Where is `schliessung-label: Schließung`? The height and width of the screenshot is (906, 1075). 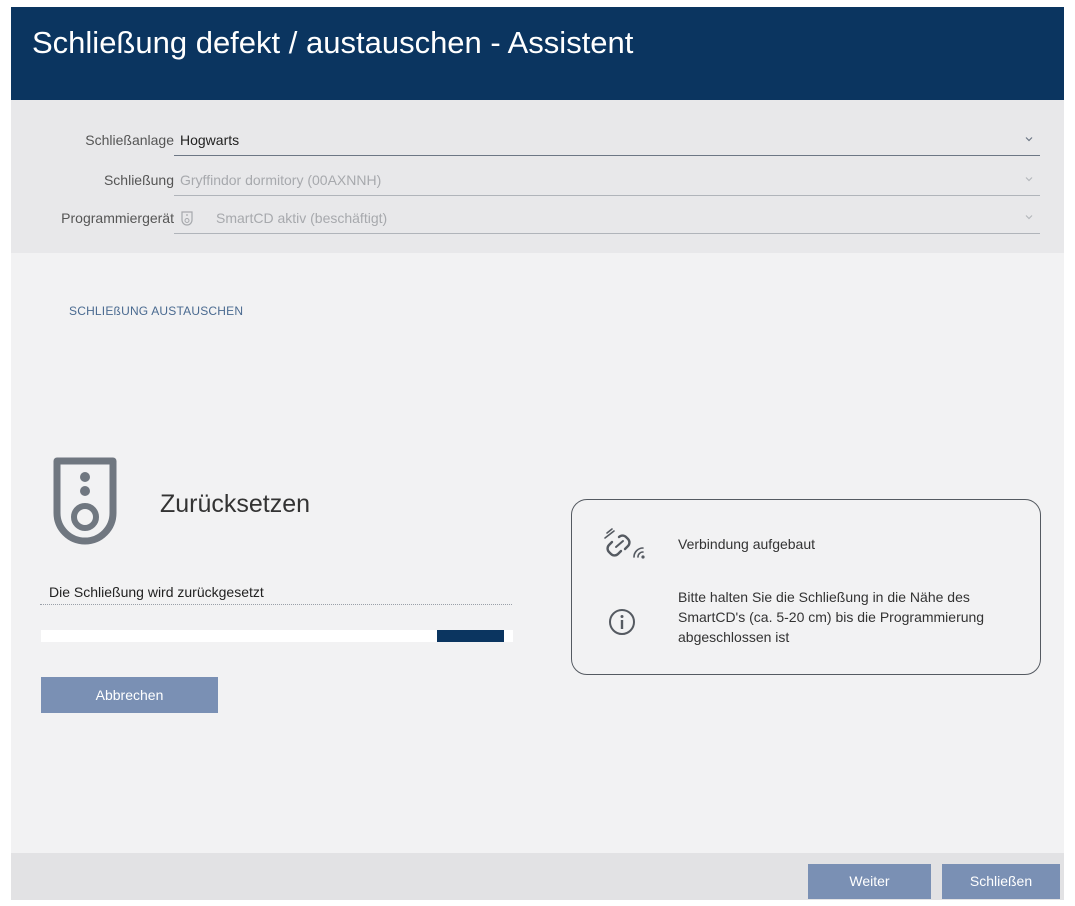
schliessung-label: Schließung is located at coordinates (138, 180).